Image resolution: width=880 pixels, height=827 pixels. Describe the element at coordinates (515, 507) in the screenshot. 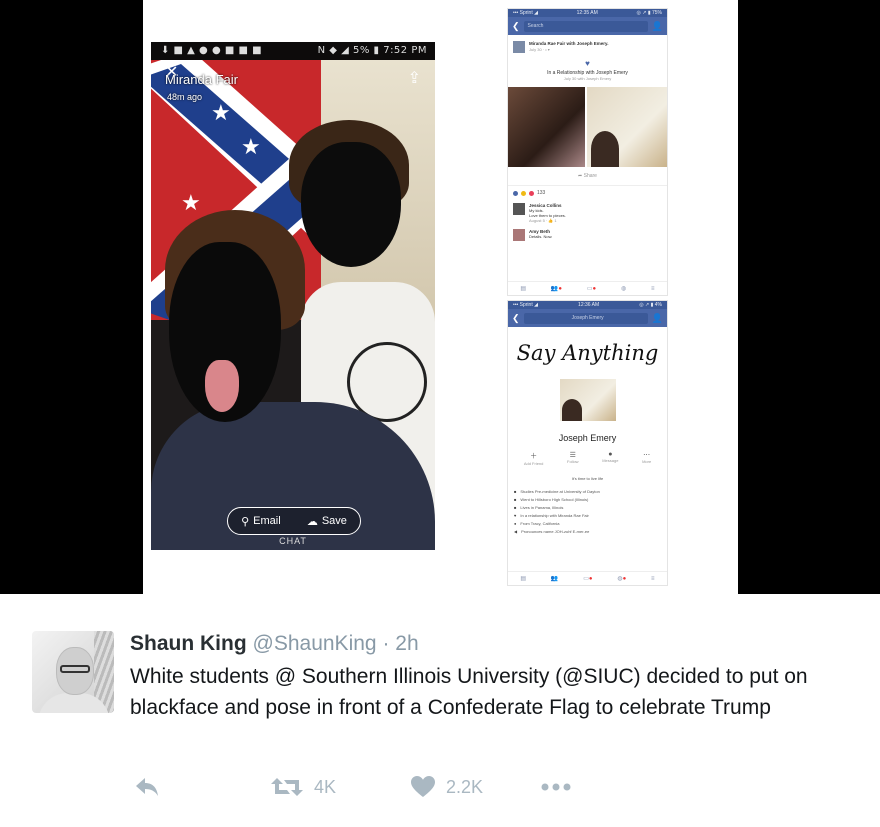

I see `home-icon: ■` at that location.